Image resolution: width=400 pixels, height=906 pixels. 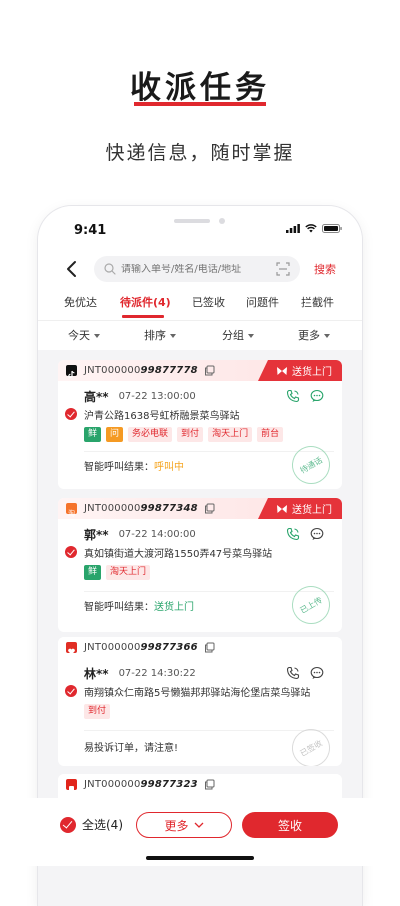 I want to click on scan-icon, so click(x=283, y=269).